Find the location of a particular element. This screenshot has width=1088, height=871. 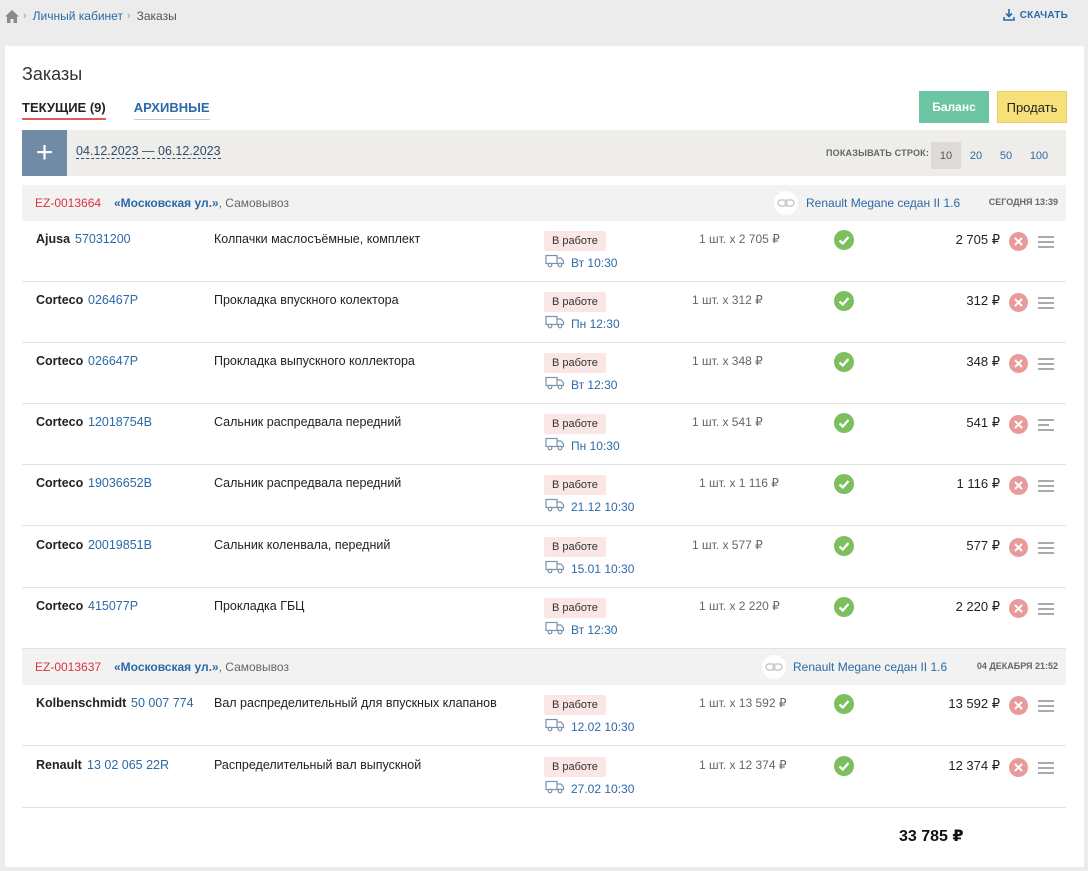

rows-option-50: 50 is located at coordinates (1006, 155).